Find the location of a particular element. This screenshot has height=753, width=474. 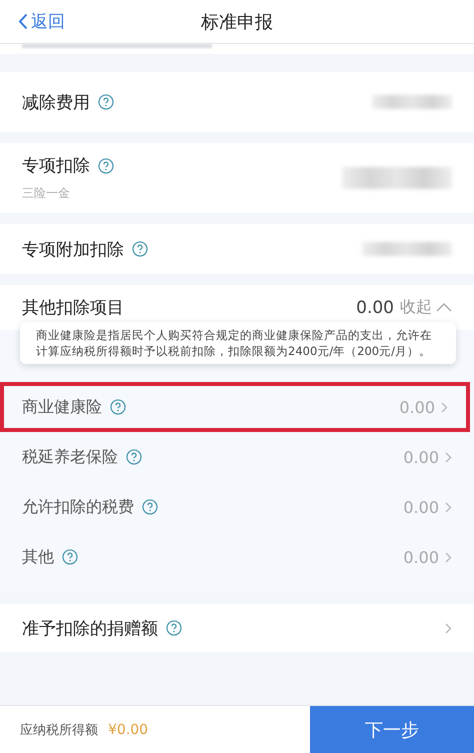

row-label: 专项附加扣除 is located at coordinates (73, 249).